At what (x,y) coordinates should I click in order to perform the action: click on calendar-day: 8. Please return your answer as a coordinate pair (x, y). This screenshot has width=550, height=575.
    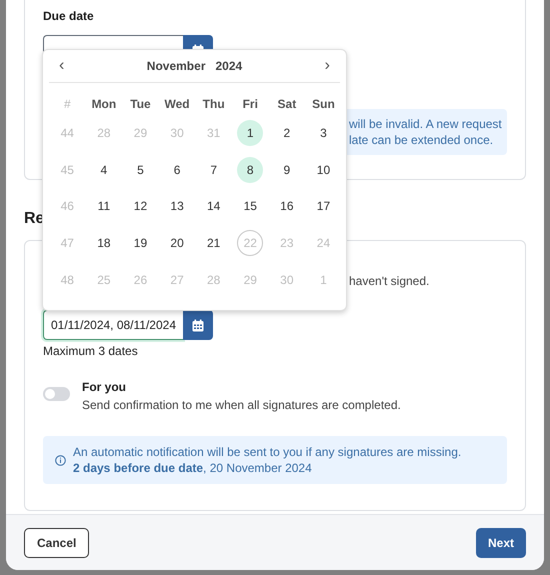
    Looking at the image, I should click on (250, 169).